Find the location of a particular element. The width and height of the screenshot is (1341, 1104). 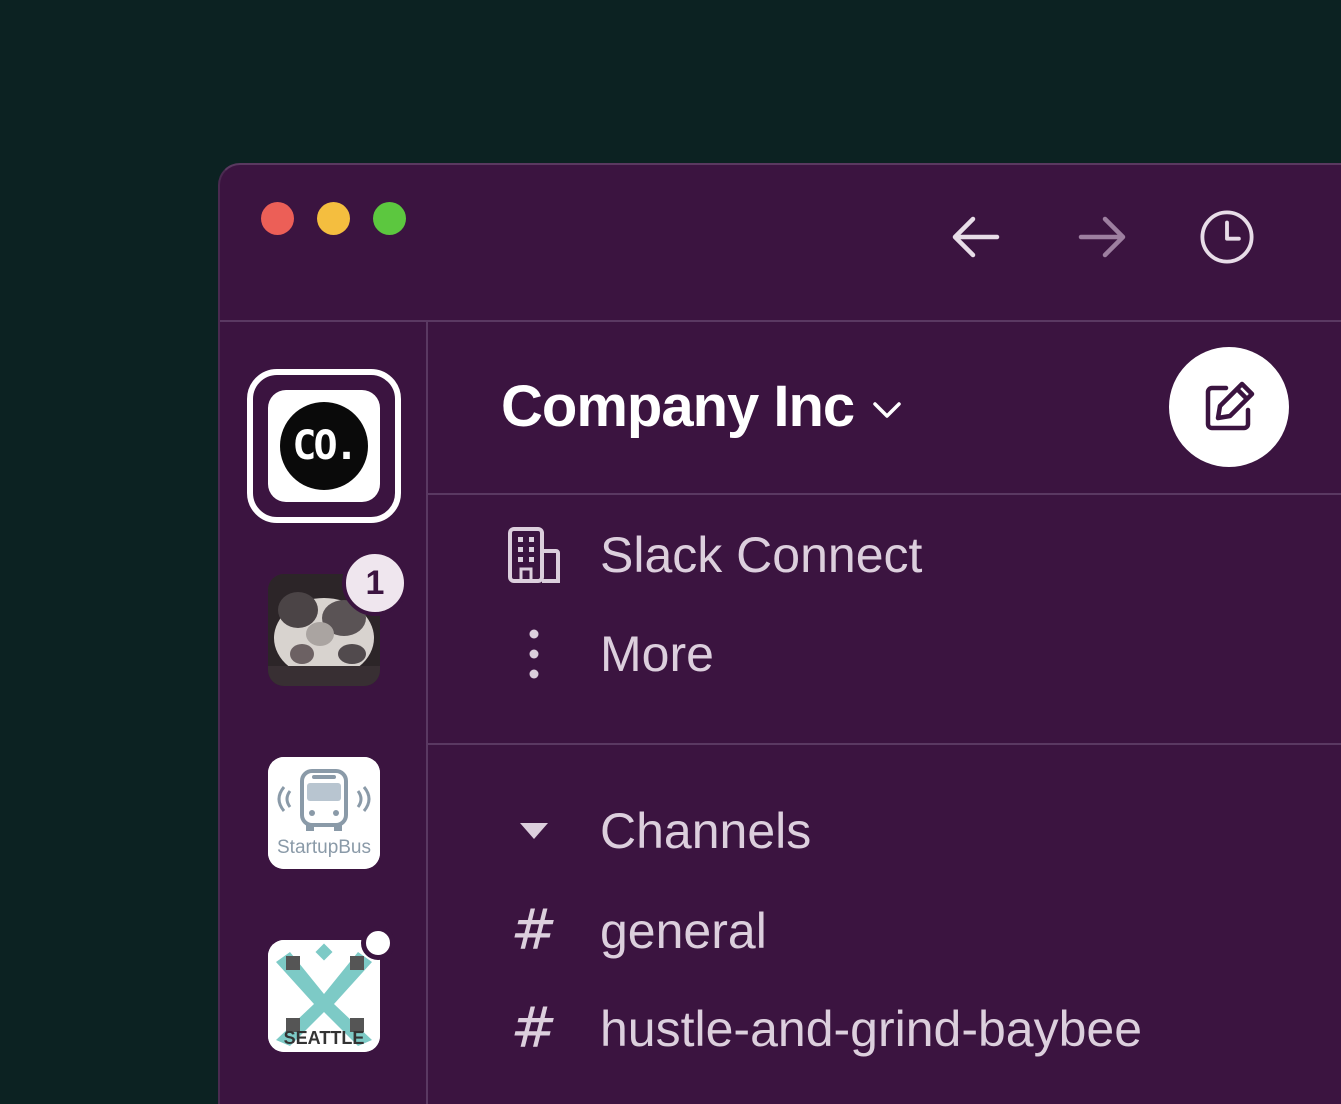

clock-icon is located at coordinates (1227, 237).